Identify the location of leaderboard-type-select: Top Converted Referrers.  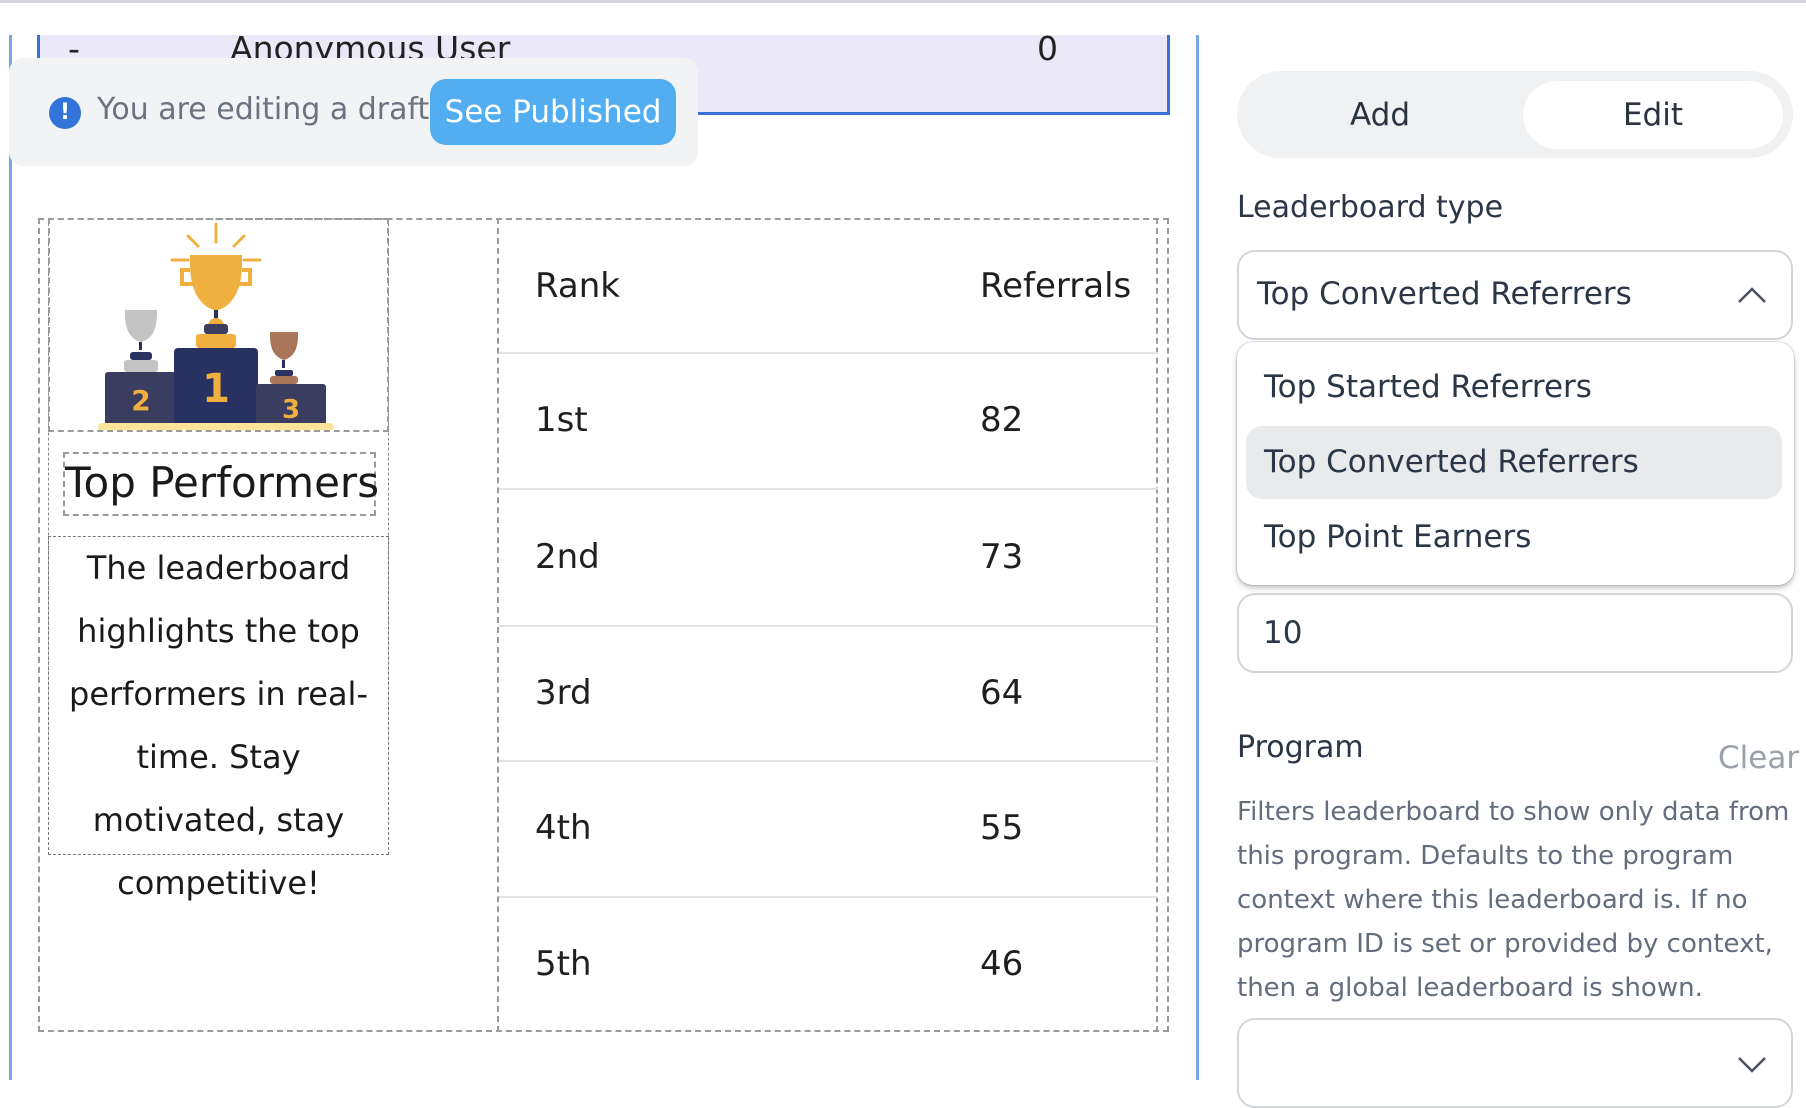
(1515, 295).